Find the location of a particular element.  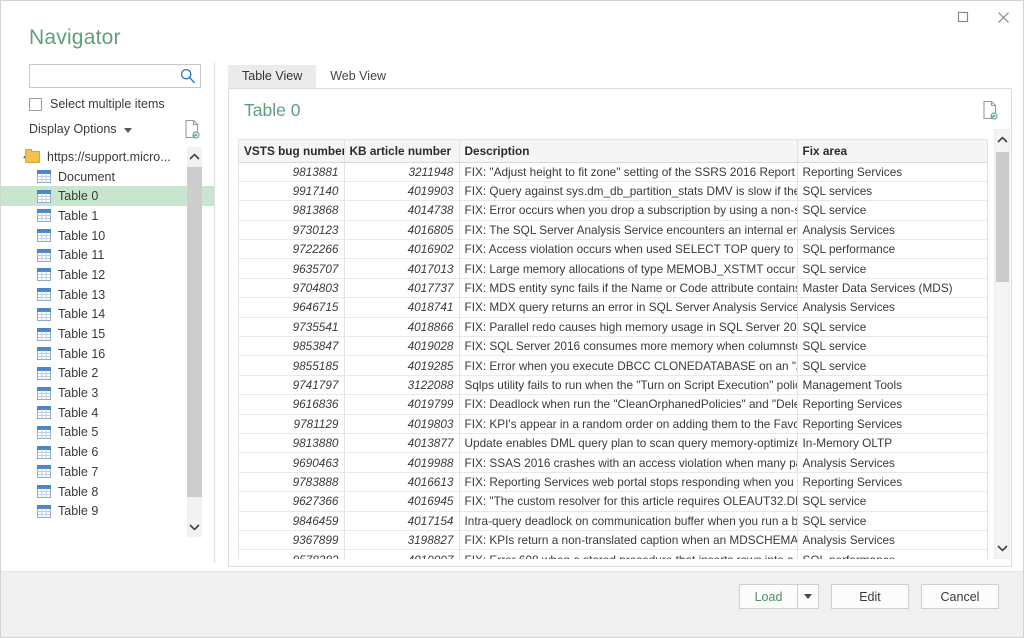

tree-item-table-6: Table 6 is located at coordinates (108, 452).